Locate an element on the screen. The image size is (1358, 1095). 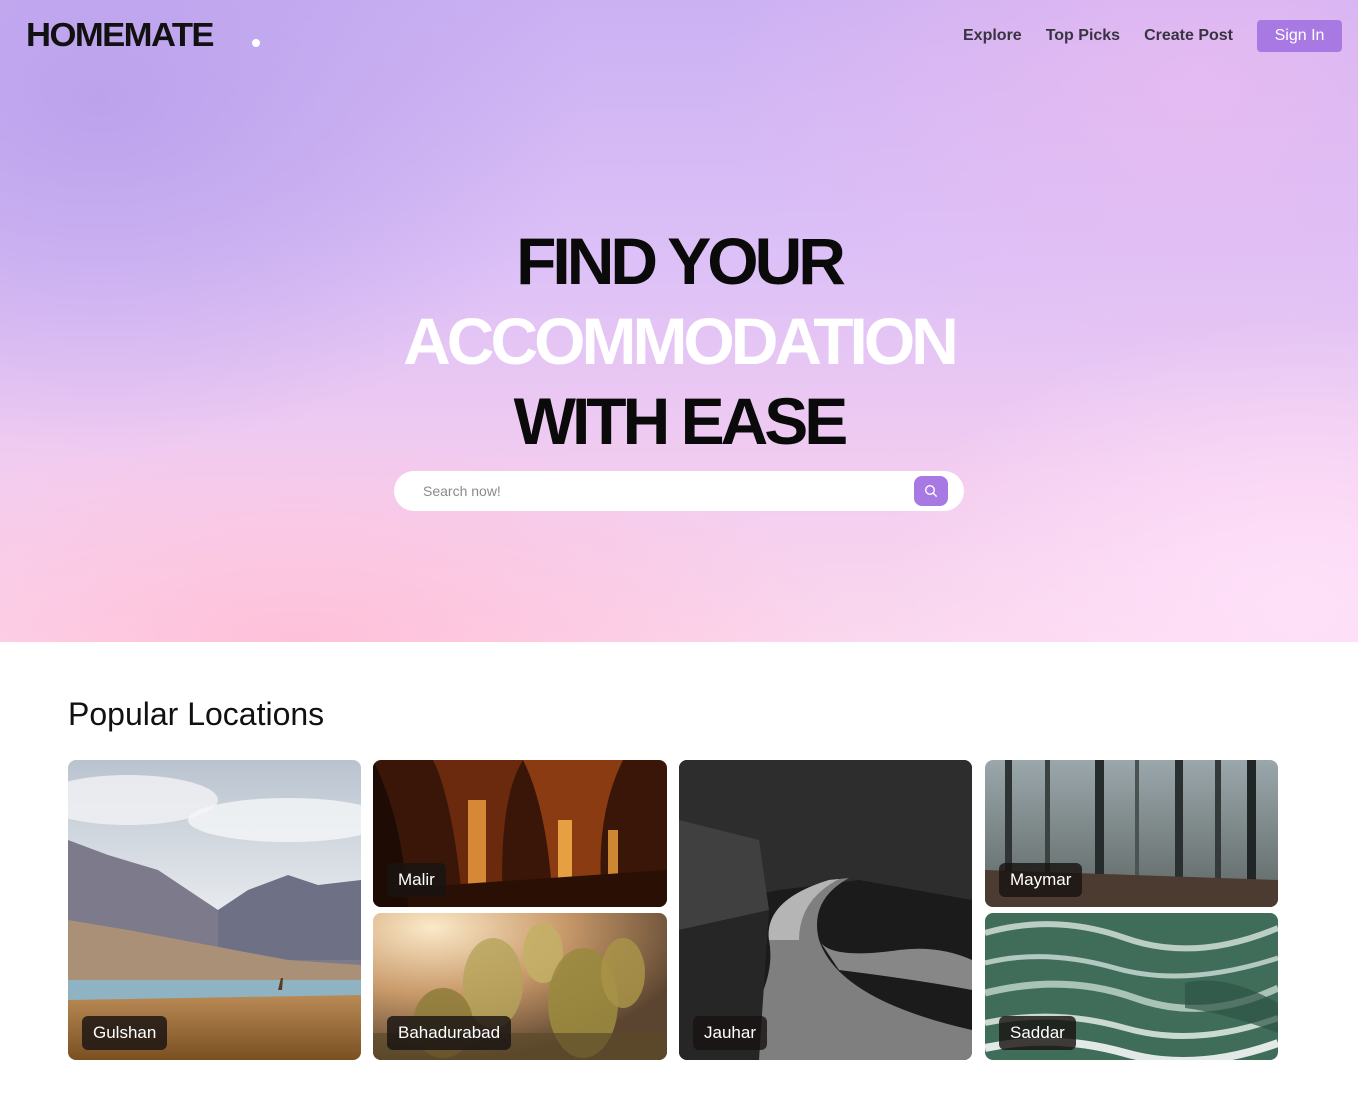
nav-explore: Explore is located at coordinates (992, 36).